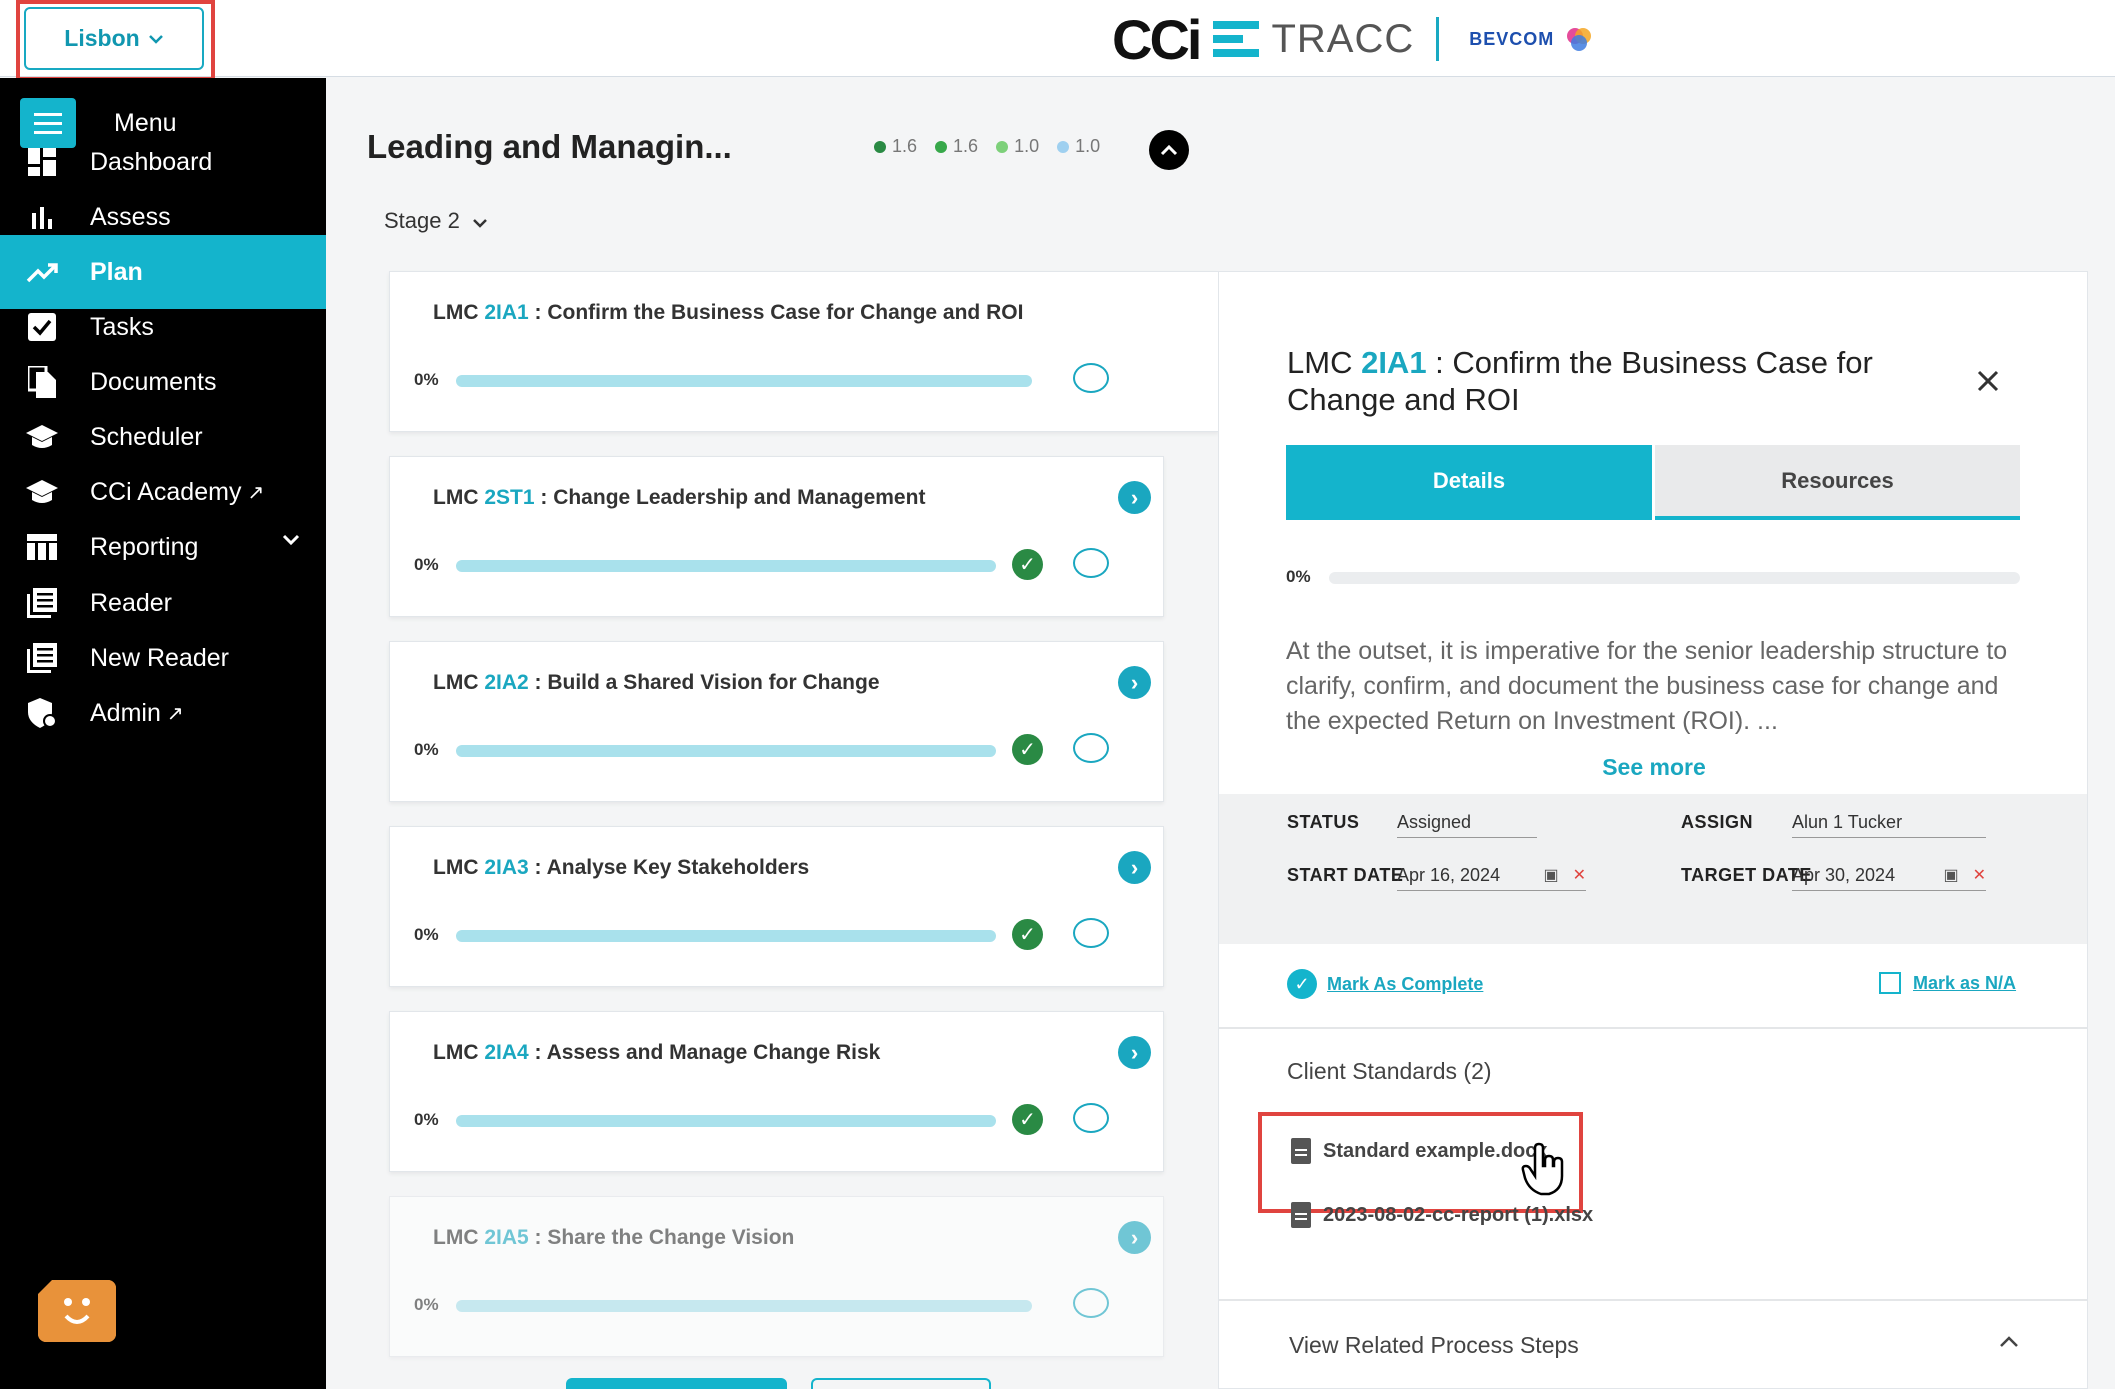 Image resolution: width=2115 pixels, height=1389 pixels. What do you see at coordinates (1345, 875) in the screenshot?
I see `start-date-label: START DATE` at bounding box center [1345, 875].